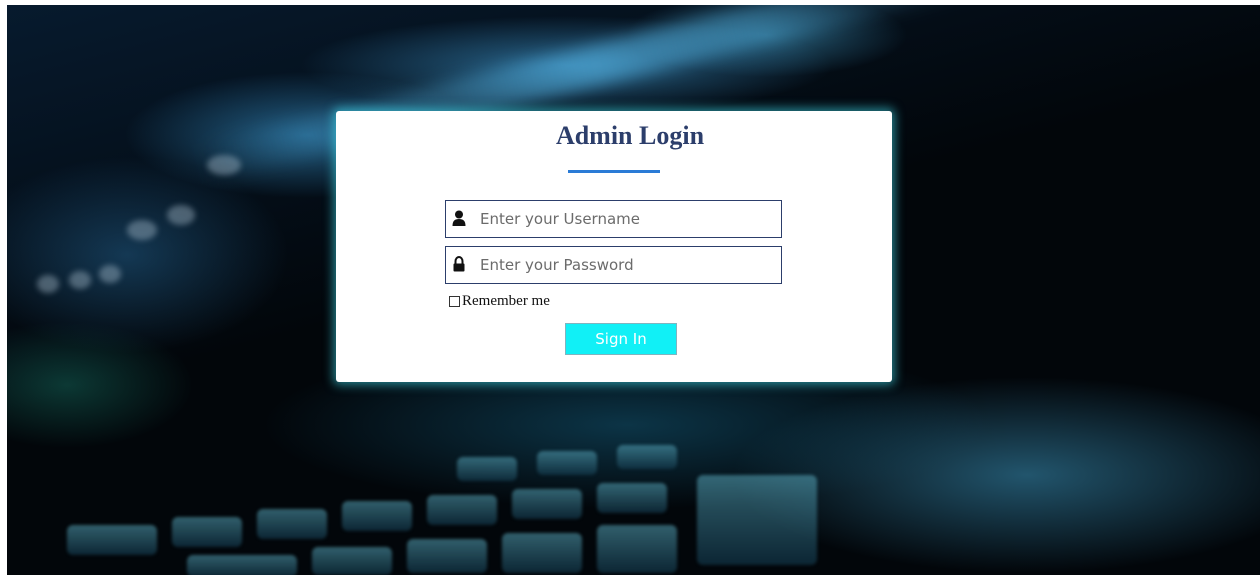 This screenshot has height=575, width=1260. I want to click on remember-checkbox, so click(454, 301).